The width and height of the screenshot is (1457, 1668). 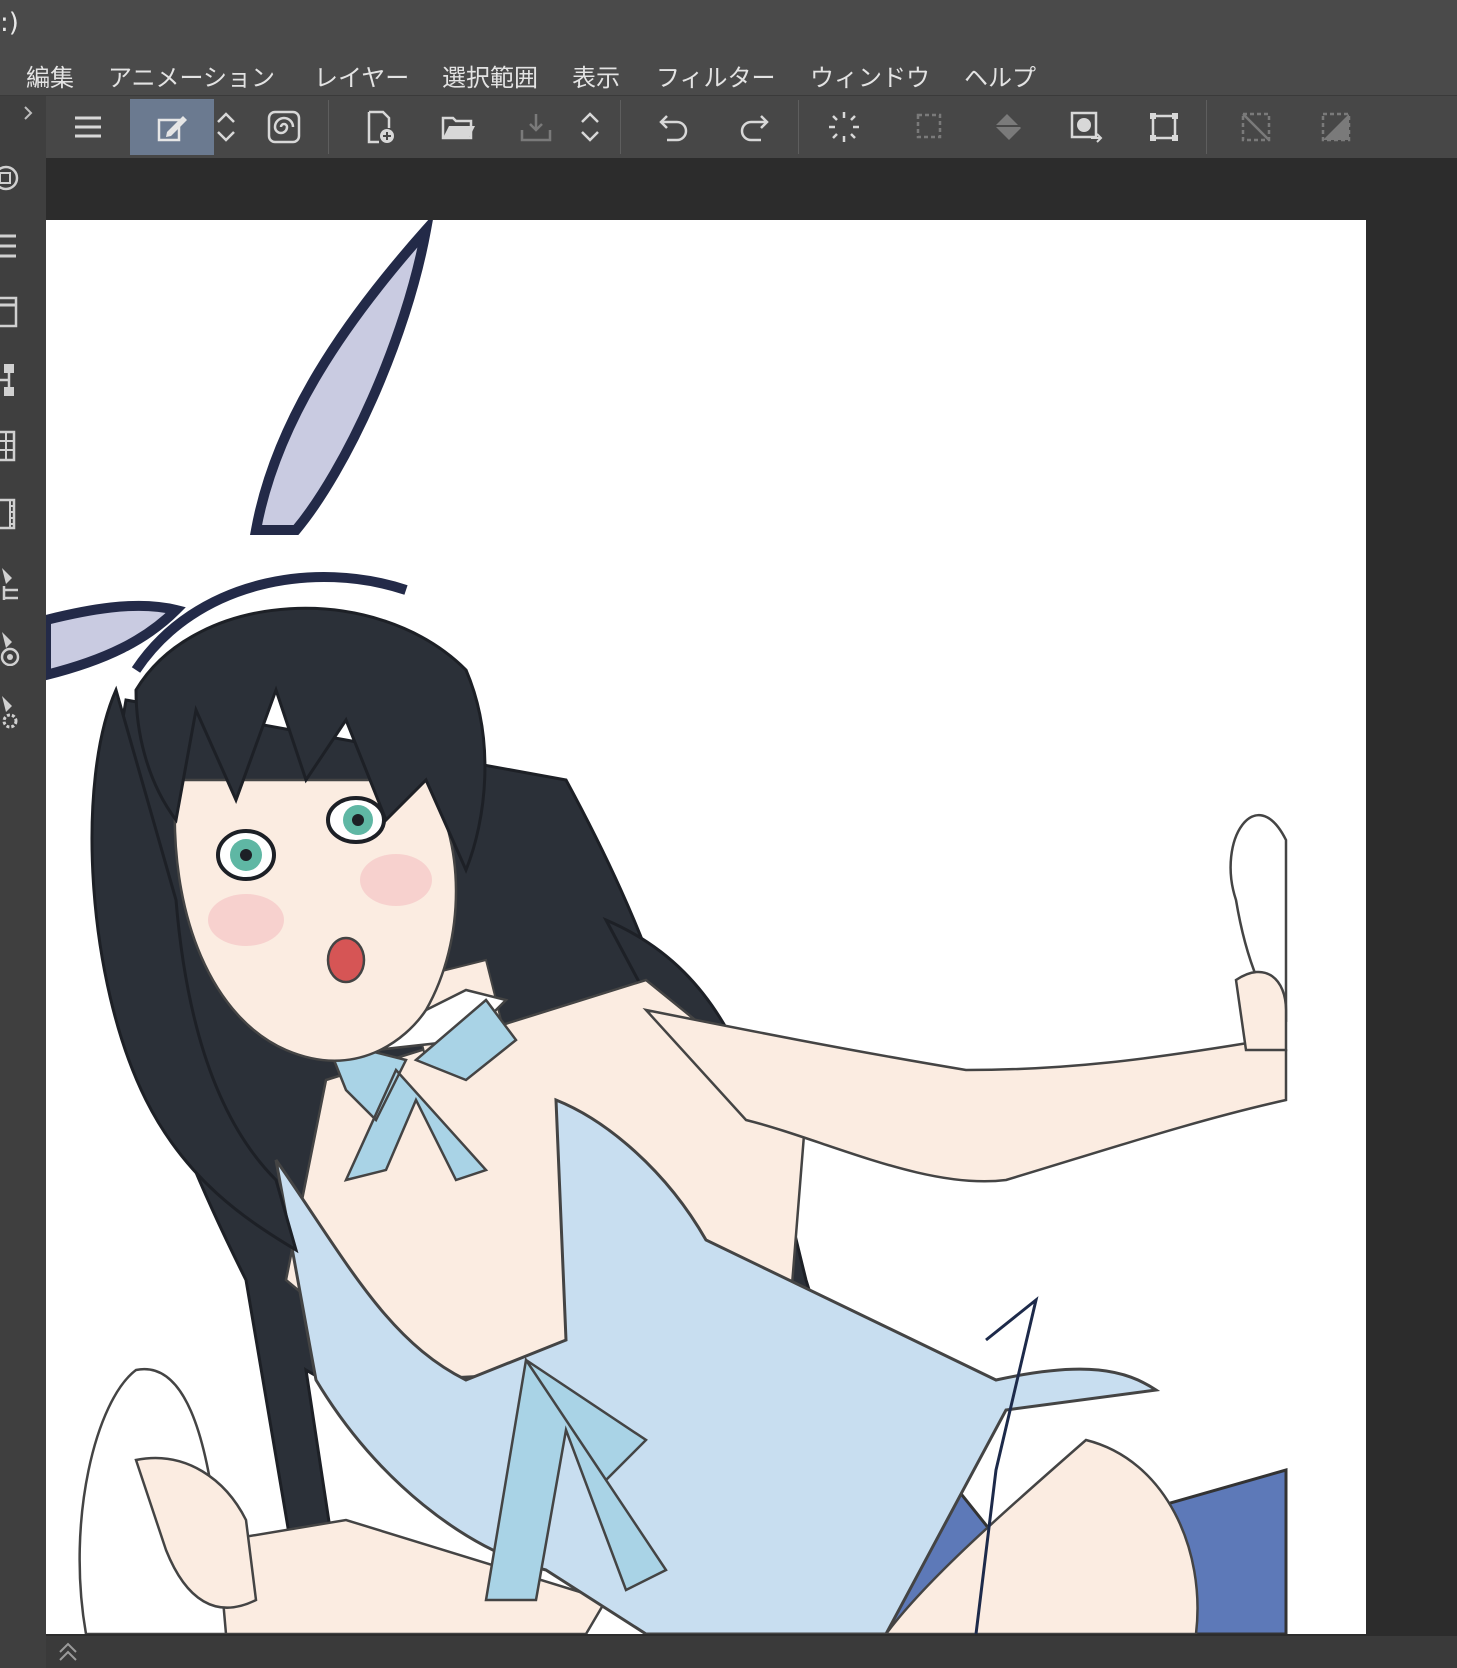 What do you see at coordinates (12, 312) in the screenshot?
I see `window-panel-icon` at bounding box center [12, 312].